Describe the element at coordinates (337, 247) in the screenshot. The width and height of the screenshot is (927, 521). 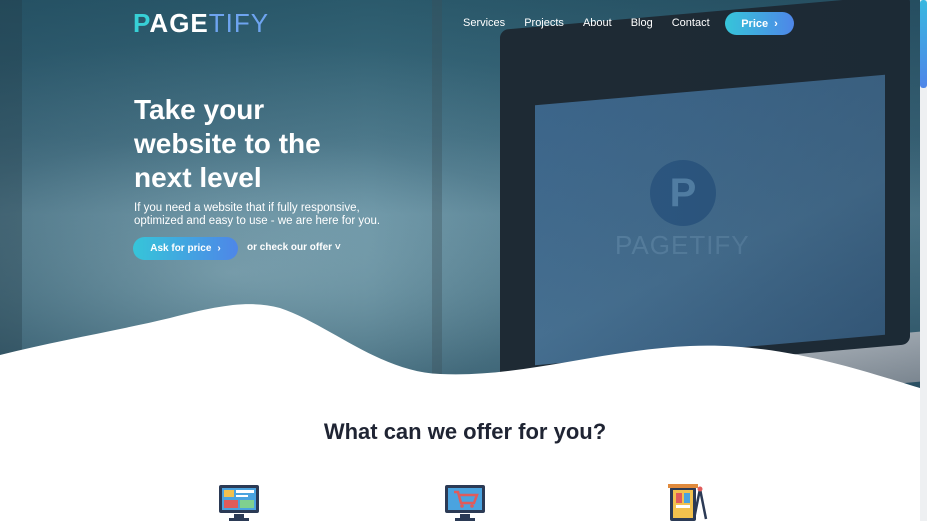
I see `chevron-down-icon: ˅` at that location.